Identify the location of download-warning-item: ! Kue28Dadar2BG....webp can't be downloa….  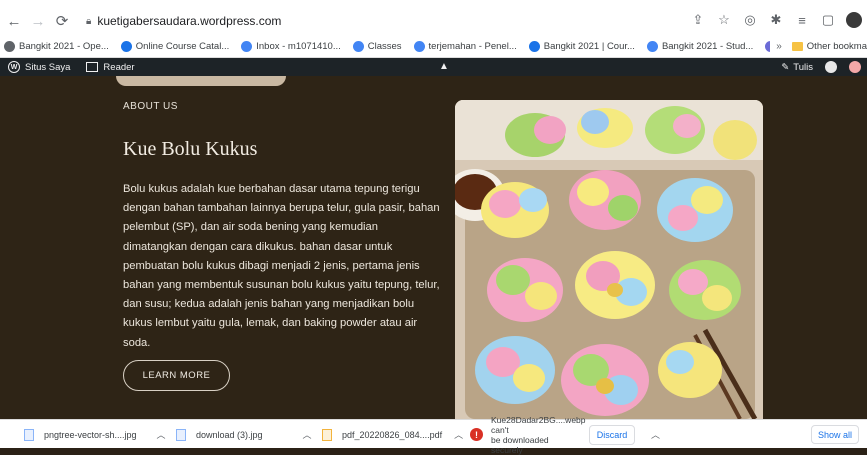
(565, 435).